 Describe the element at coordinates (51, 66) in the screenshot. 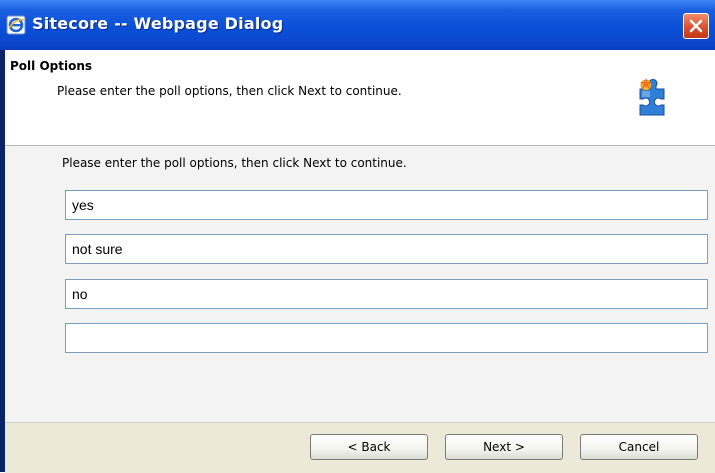

I see `page-title: Poll Options` at that location.